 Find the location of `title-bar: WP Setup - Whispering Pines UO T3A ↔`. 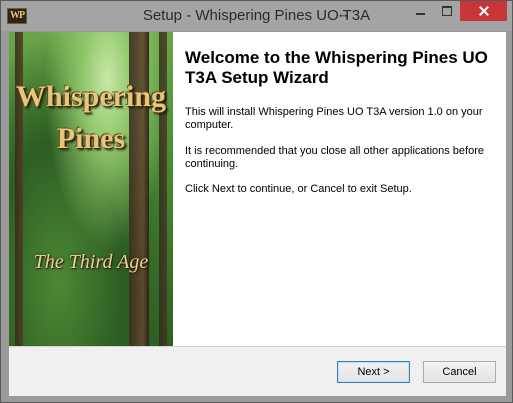

title-bar: WP Setup - Whispering Pines UO T3A ↔ is located at coordinates (256, 16).